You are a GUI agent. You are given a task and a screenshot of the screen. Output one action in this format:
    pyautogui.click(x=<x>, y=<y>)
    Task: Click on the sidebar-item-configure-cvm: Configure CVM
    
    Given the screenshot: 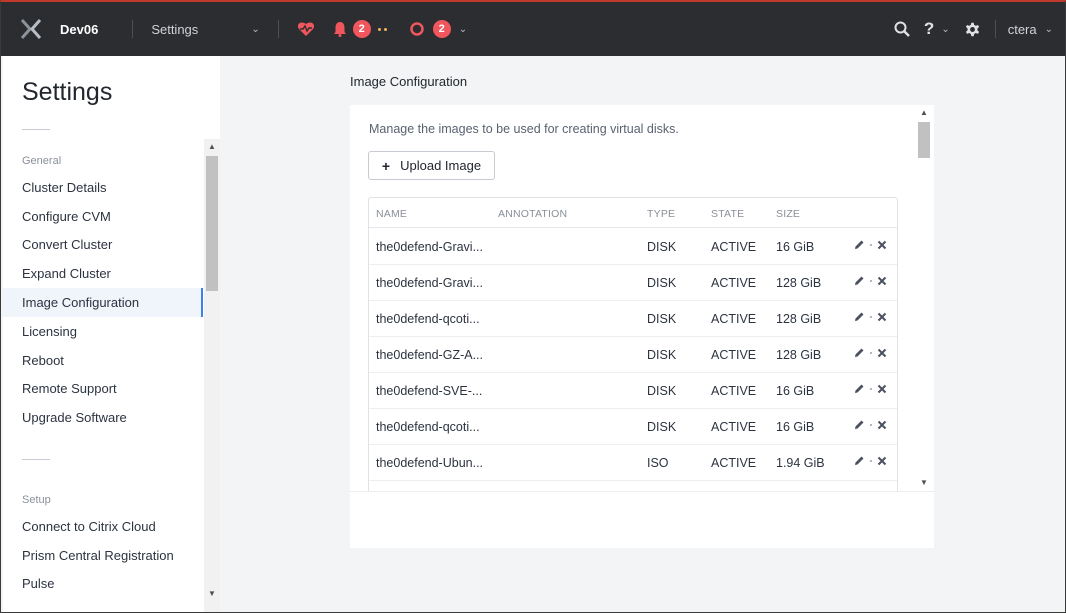 What is the action you would take?
    pyautogui.click(x=103, y=216)
    